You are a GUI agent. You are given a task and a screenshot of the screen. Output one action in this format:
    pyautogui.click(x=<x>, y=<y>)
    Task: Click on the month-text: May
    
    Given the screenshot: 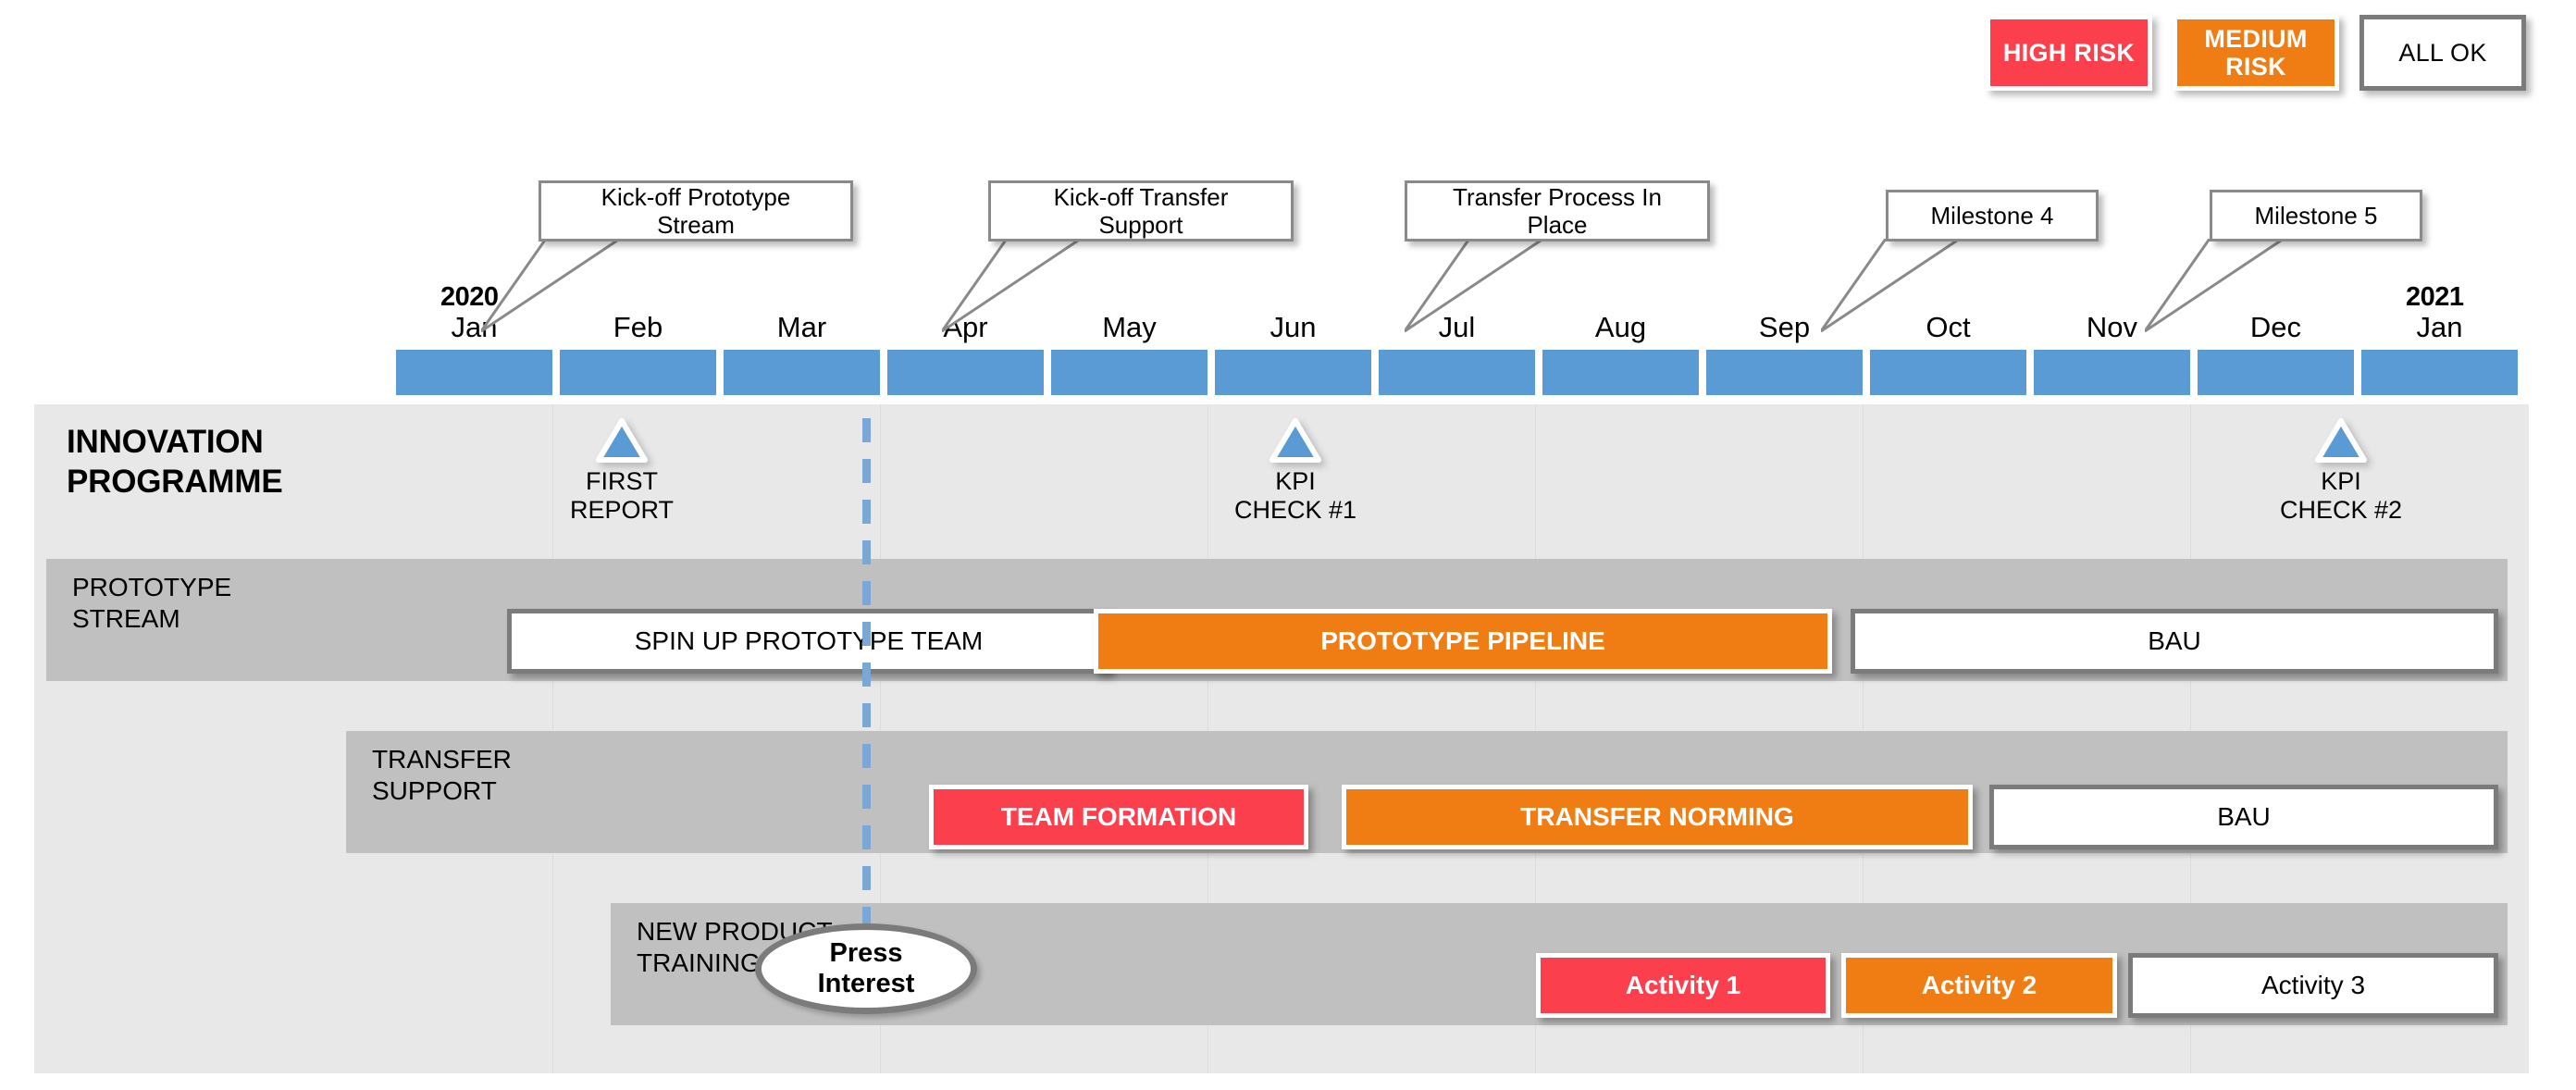 What is the action you would take?
    pyautogui.click(x=1130, y=327)
    